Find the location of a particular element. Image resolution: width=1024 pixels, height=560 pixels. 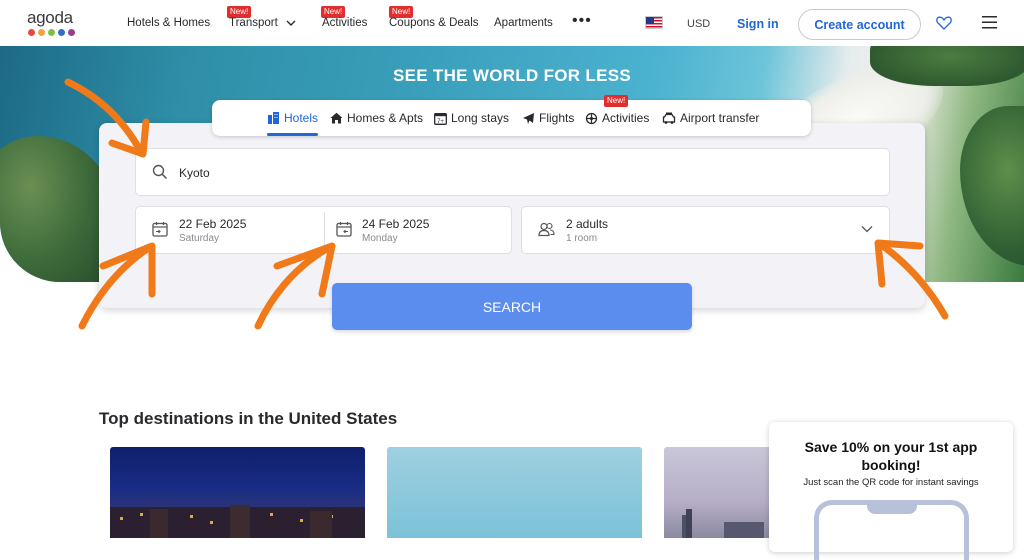

city-skyline-image is located at coordinates (723, 523).